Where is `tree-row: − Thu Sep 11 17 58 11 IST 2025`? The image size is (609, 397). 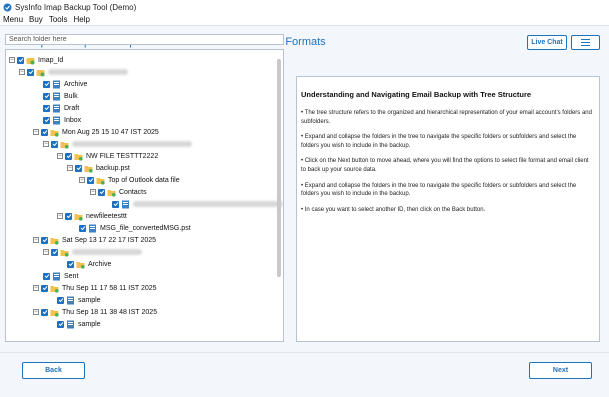
tree-row: − Thu Sep 11 17 58 11 IST 2025 is located at coordinates (95, 288).